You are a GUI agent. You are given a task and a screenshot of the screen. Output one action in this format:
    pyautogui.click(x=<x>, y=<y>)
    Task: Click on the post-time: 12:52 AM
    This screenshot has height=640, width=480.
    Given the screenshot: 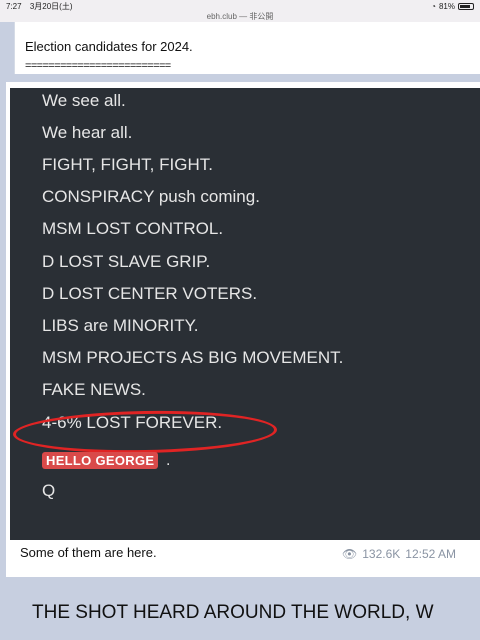 What is the action you would take?
    pyautogui.click(x=430, y=554)
    